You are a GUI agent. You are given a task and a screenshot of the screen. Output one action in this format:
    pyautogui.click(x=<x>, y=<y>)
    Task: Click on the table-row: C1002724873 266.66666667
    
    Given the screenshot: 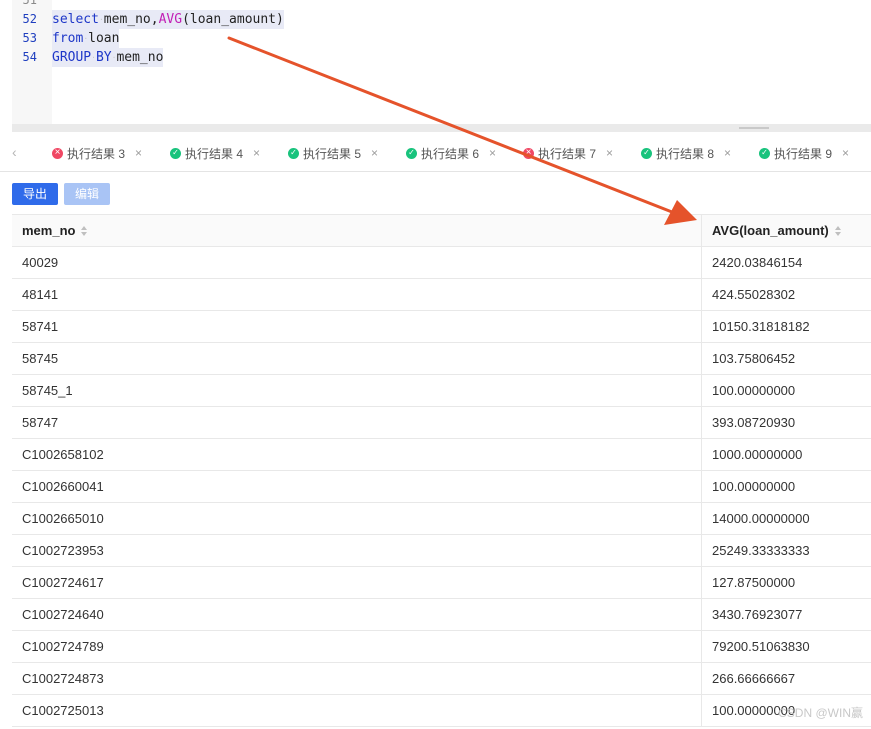 What is the action you would take?
    pyautogui.click(x=441, y=679)
    